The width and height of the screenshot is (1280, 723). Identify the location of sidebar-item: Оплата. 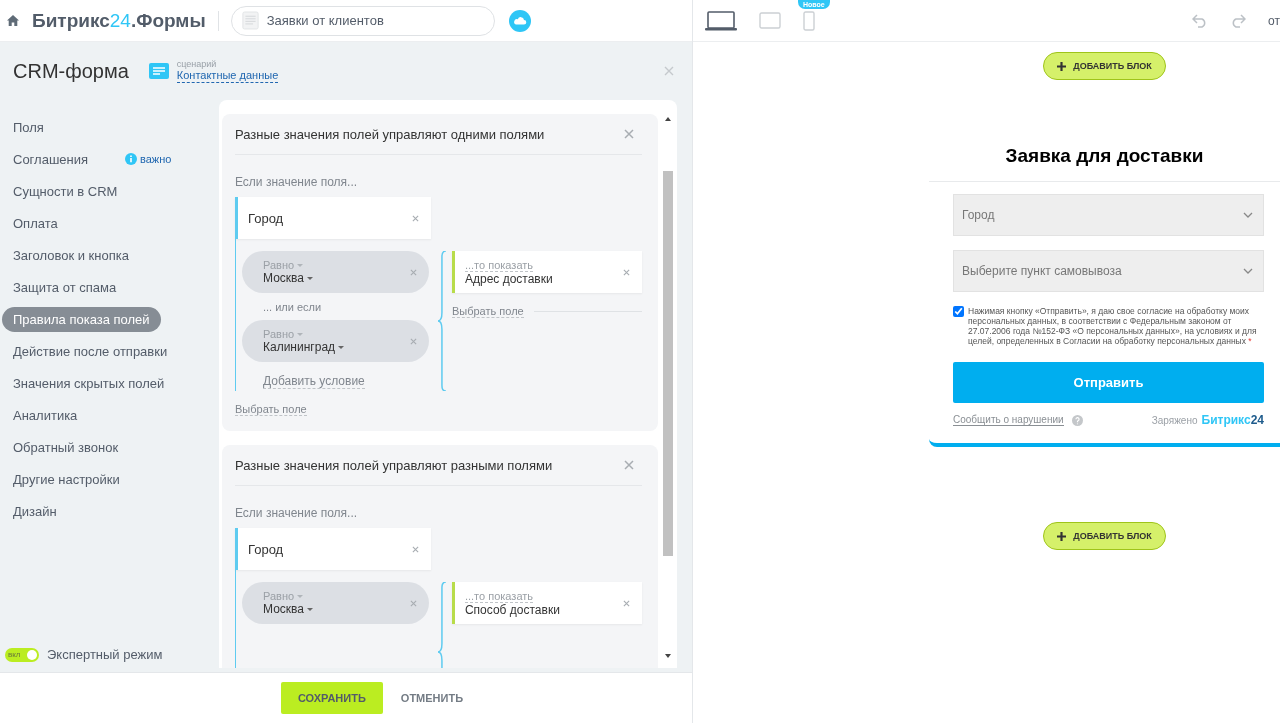
(35, 223).